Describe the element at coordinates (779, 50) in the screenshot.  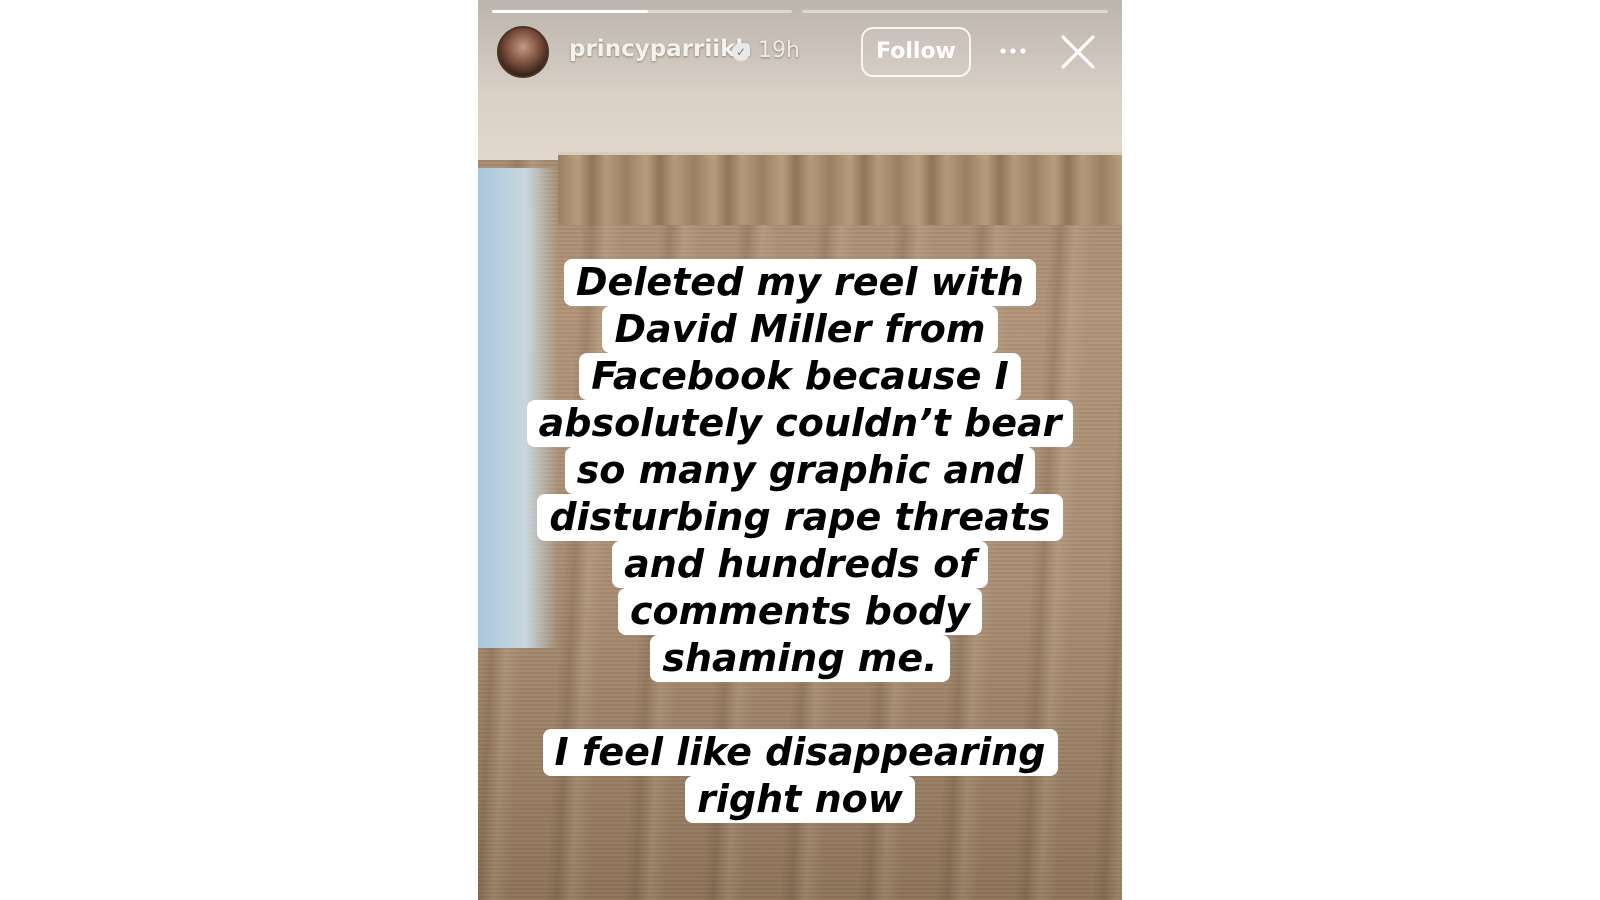
I see `post-time: 19h` at that location.